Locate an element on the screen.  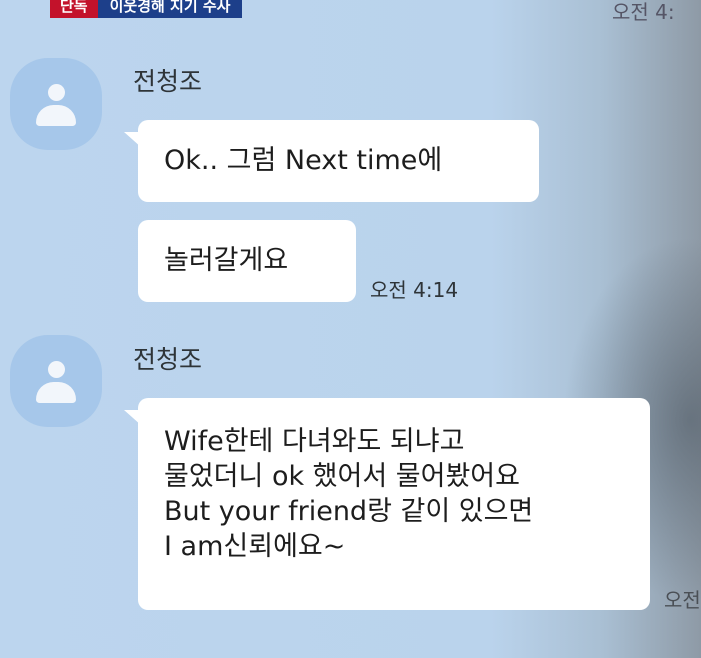
message-bubble: Ok.. 그럼 Next time에 is located at coordinates (331, 161).